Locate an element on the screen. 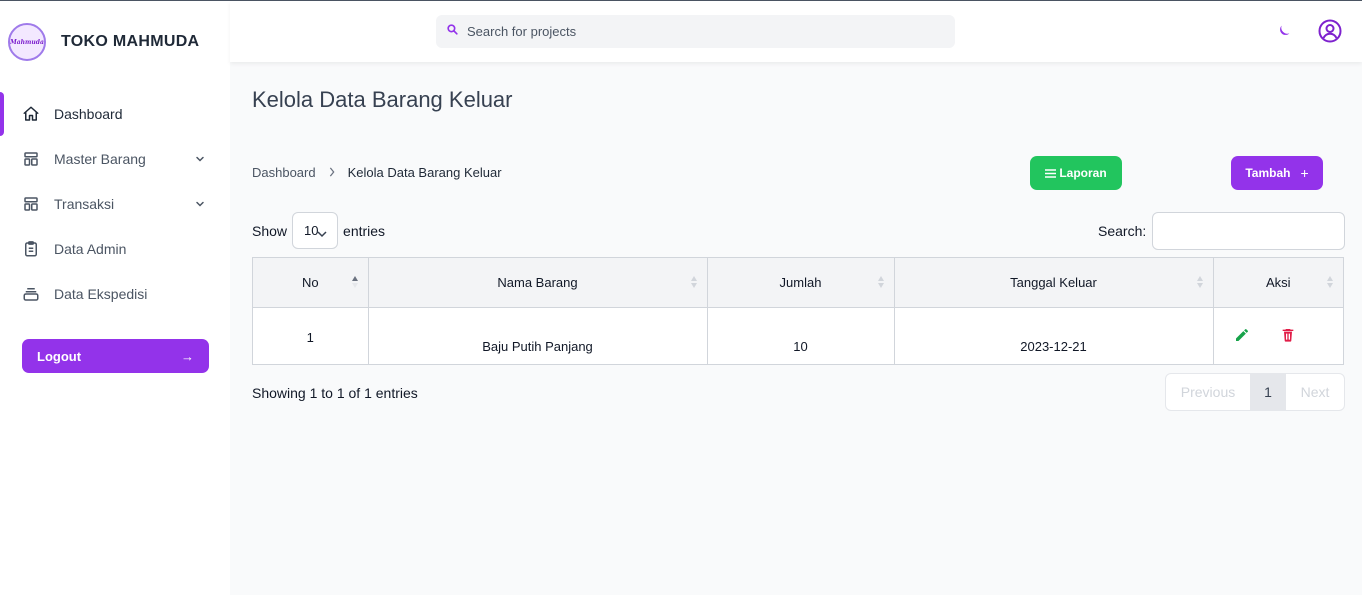  sidebar-item-label: Dashboard is located at coordinates (88, 113).